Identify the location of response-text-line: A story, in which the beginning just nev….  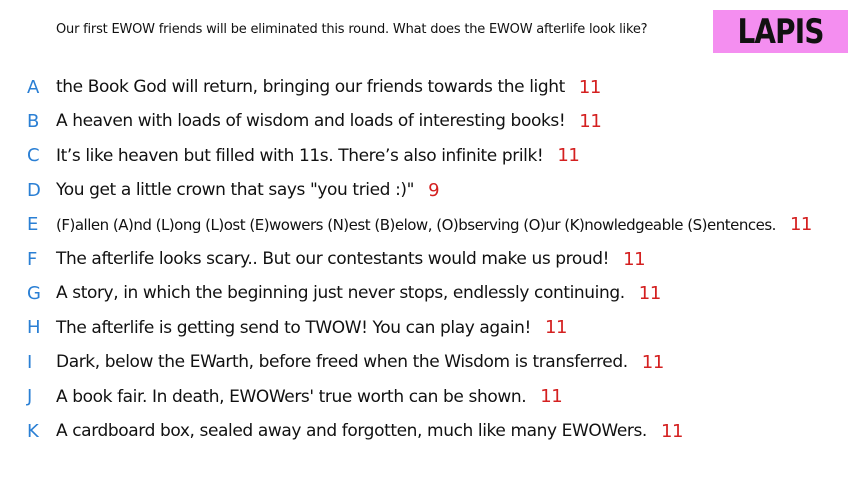
(358, 293).